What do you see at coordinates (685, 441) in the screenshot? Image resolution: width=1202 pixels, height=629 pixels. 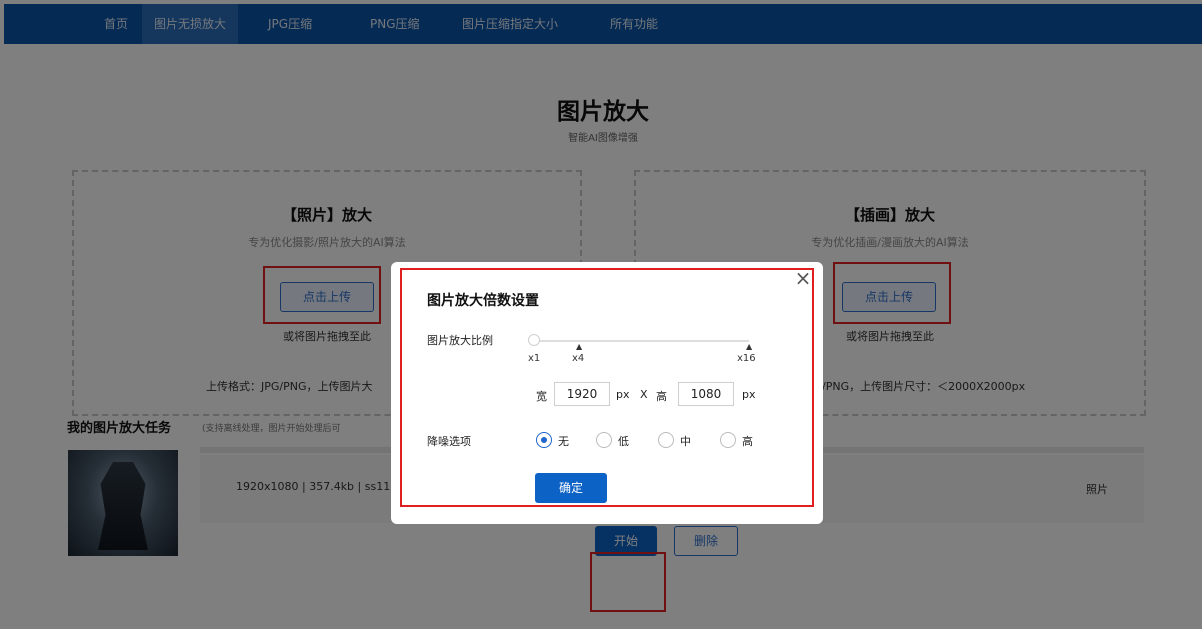 I see `radio-label: 中` at bounding box center [685, 441].